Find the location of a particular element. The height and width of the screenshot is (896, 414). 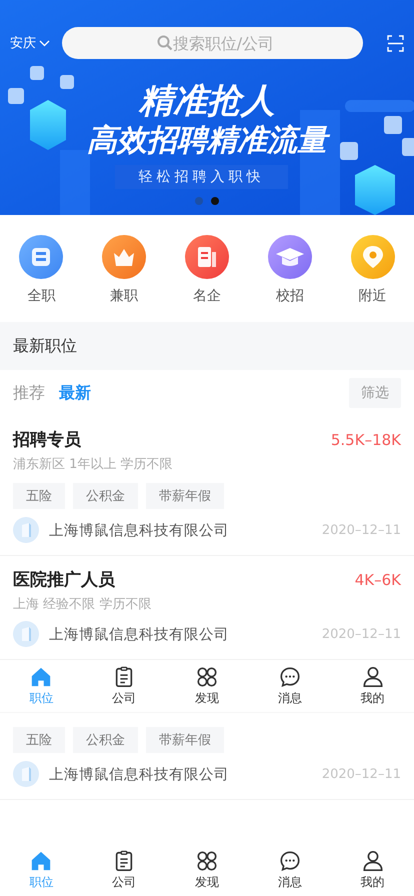

job-title: 医院推广人员 is located at coordinates (64, 580).